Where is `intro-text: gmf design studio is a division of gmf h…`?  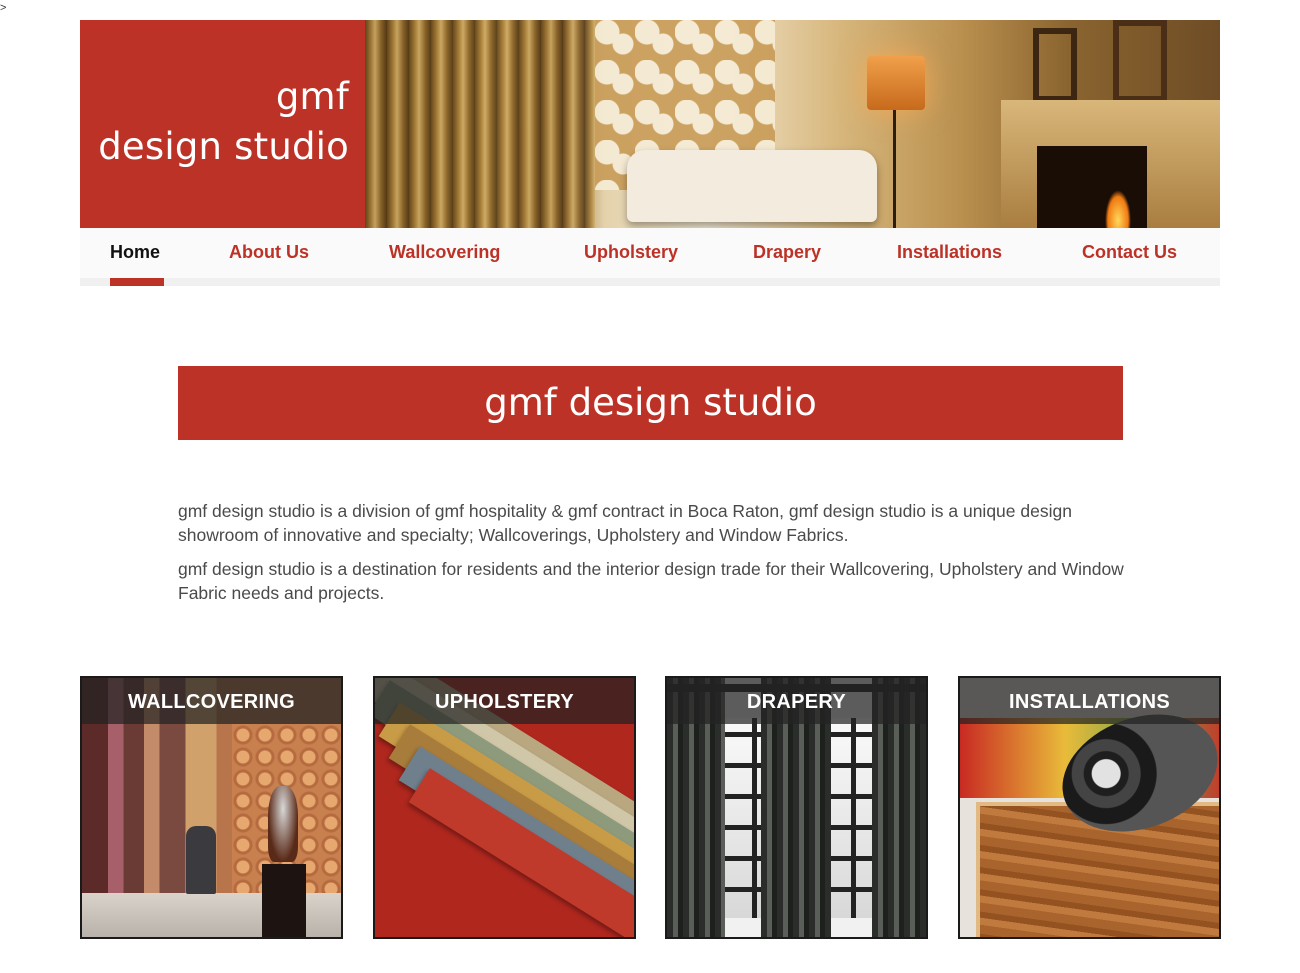
intro-text: gmf design studio is a division of gmf h… is located at coordinates (653, 557).